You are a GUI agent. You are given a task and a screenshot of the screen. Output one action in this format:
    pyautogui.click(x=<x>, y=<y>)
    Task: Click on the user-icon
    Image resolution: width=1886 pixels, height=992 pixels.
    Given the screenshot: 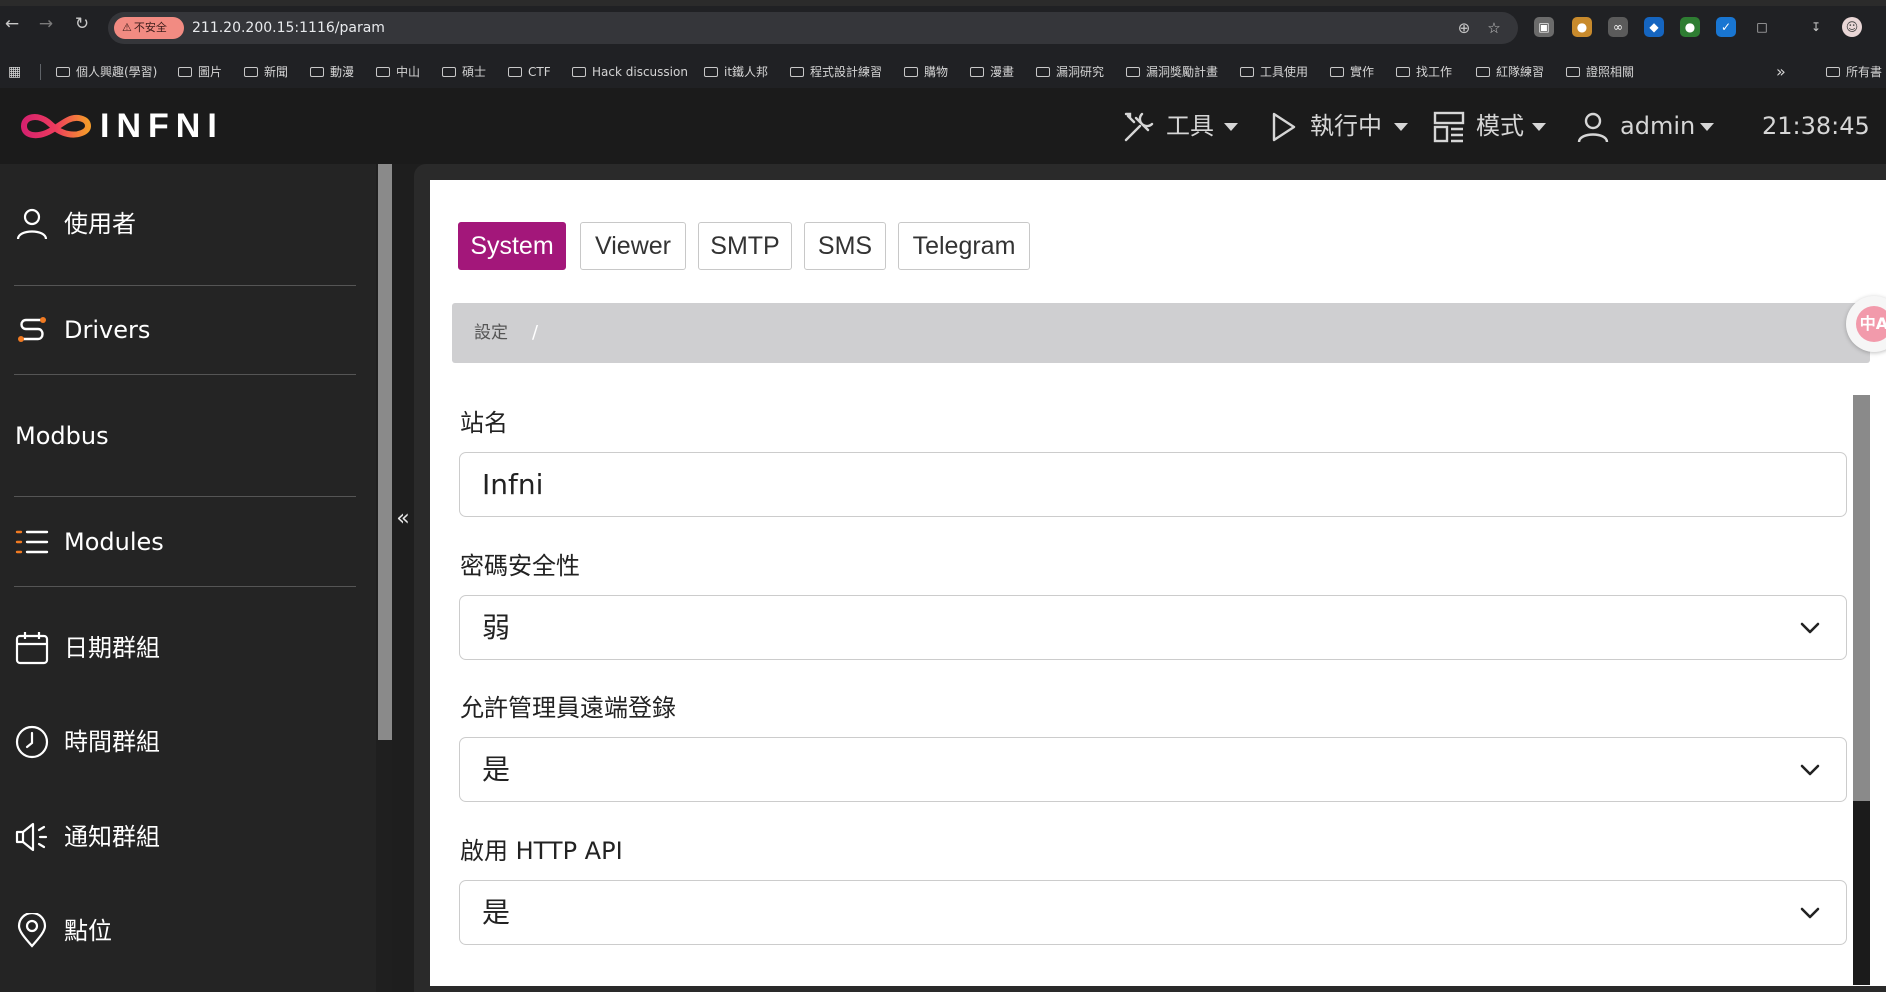 What is the action you would take?
    pyautogui.click(x=32, y=224)
    